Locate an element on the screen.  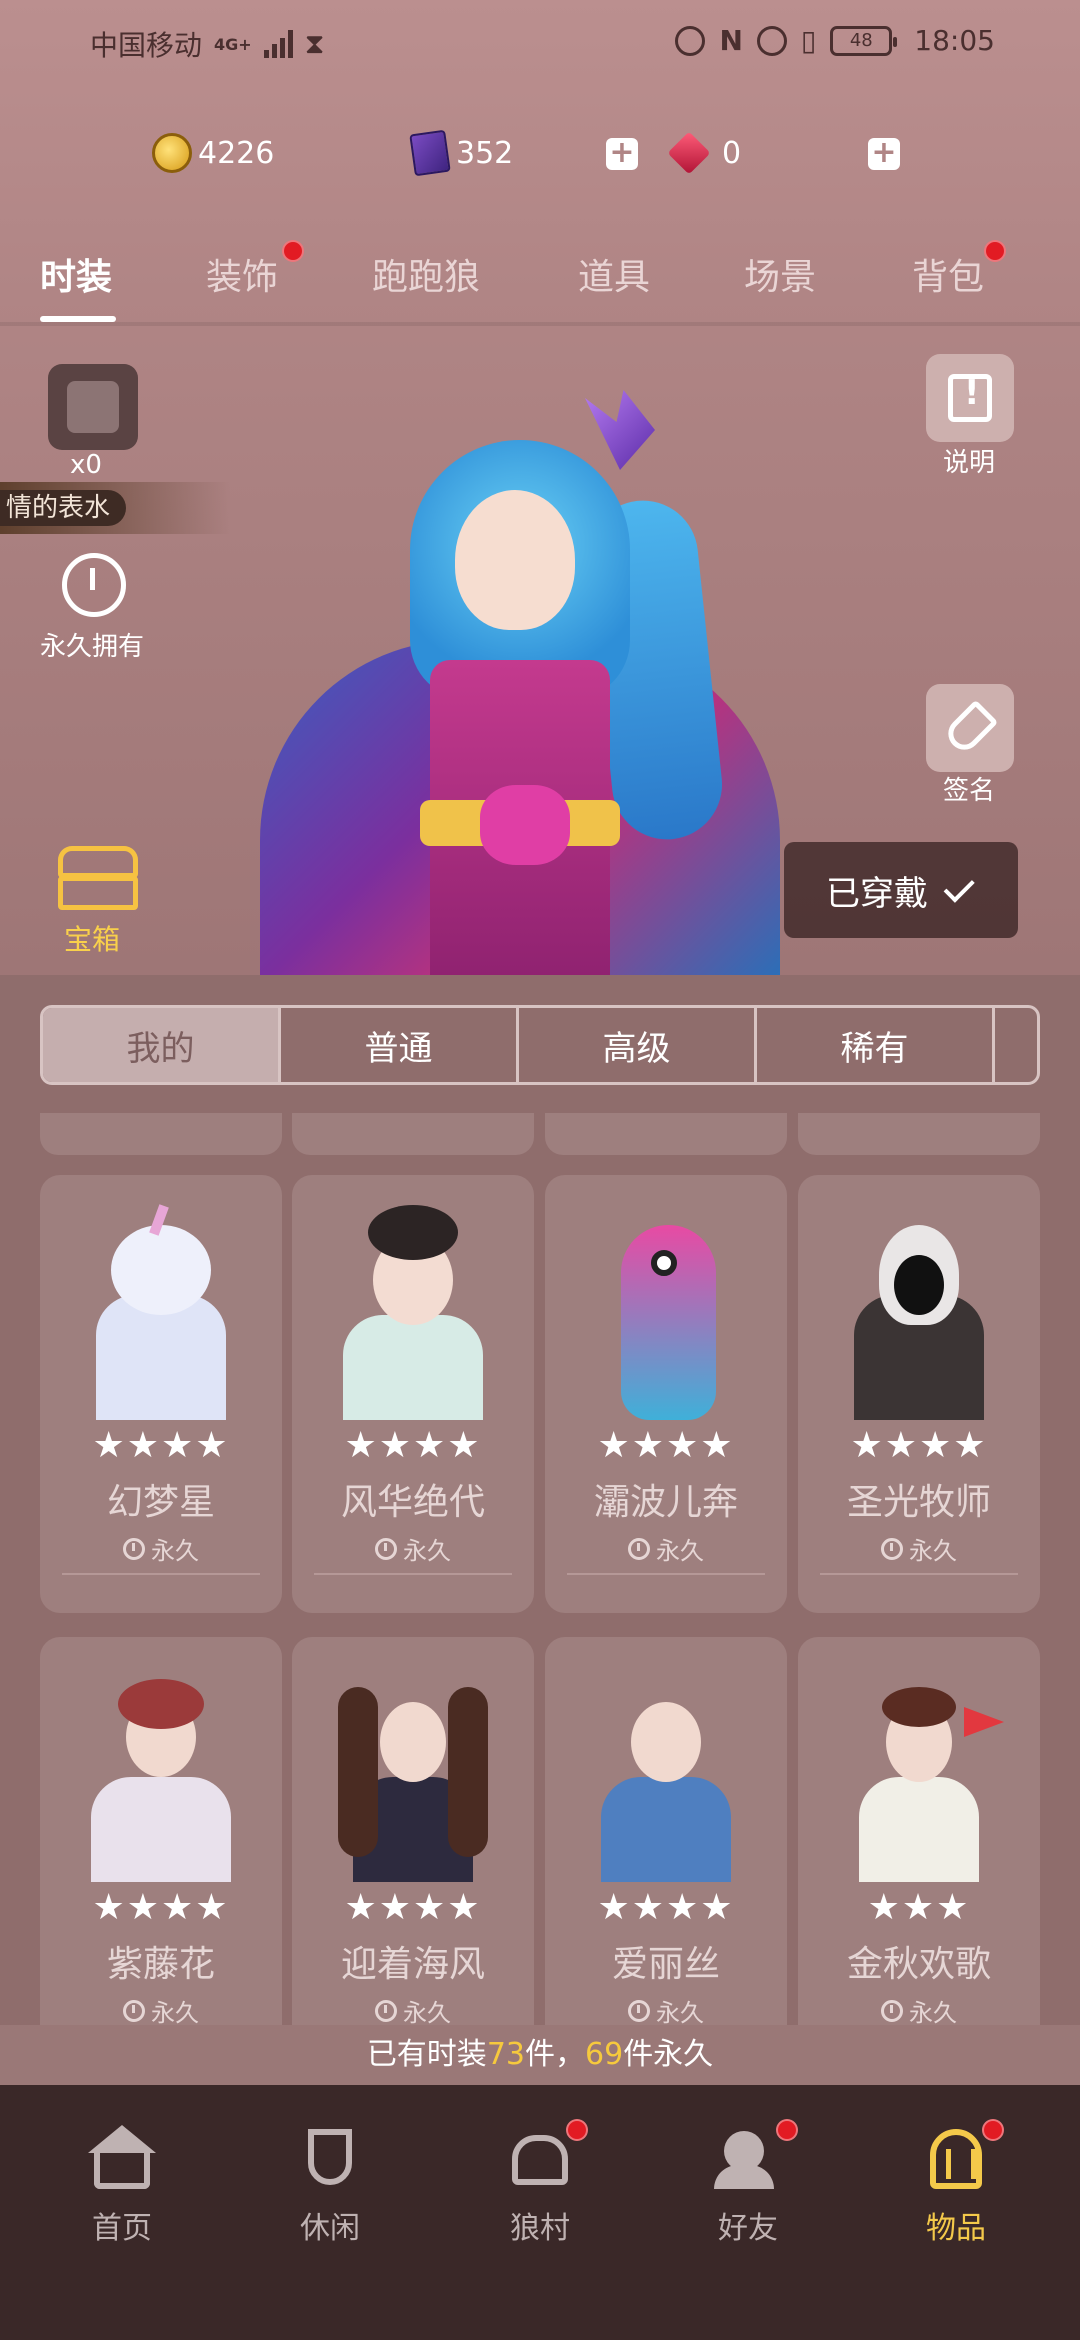
outfit-card: ★★★★ 紫藤花 永久 is located at coordinates (161, 1856).